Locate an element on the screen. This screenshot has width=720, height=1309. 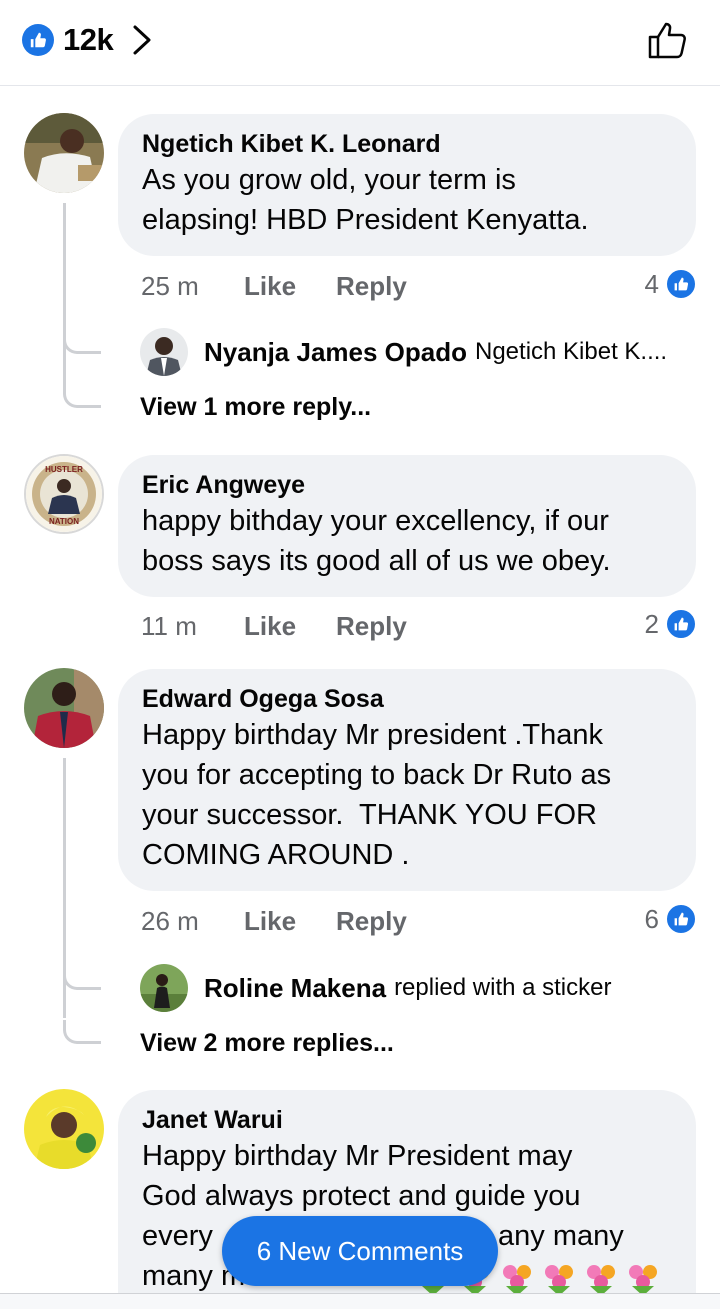
comment-author: Edward Ogega Sosa is located at coordinates (407, 699).